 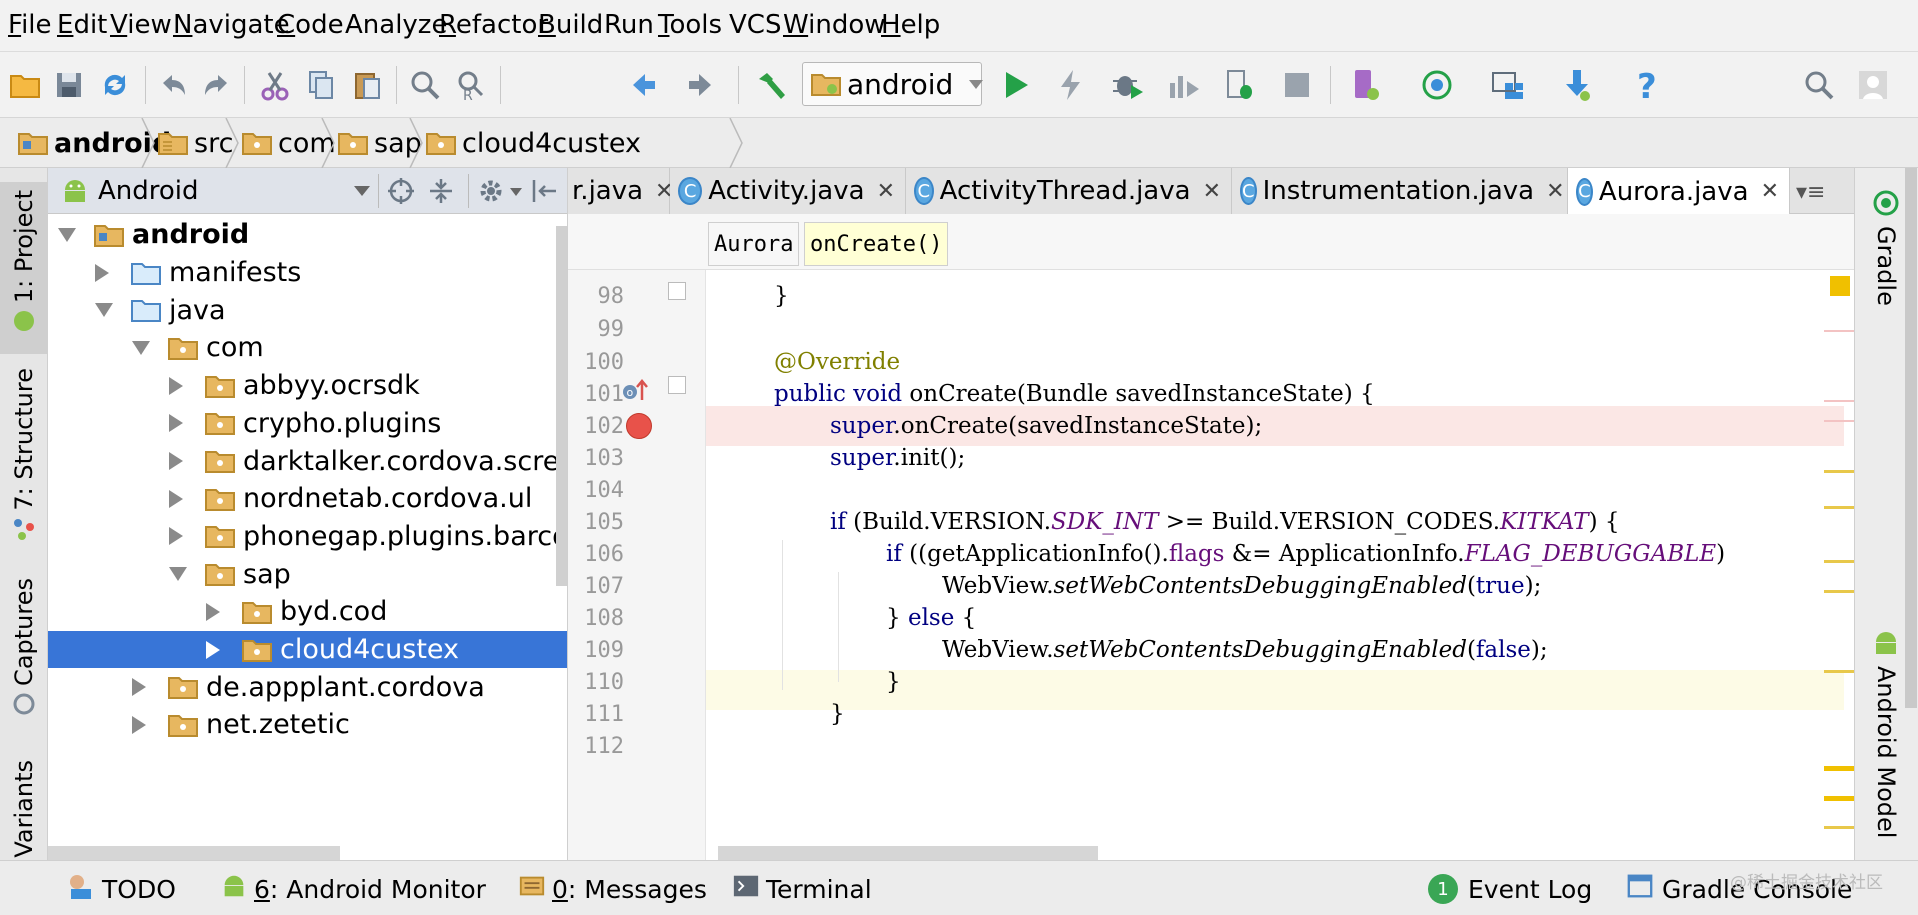 I want to click on scroll-from-source-icon, so click(x=401, y=193).